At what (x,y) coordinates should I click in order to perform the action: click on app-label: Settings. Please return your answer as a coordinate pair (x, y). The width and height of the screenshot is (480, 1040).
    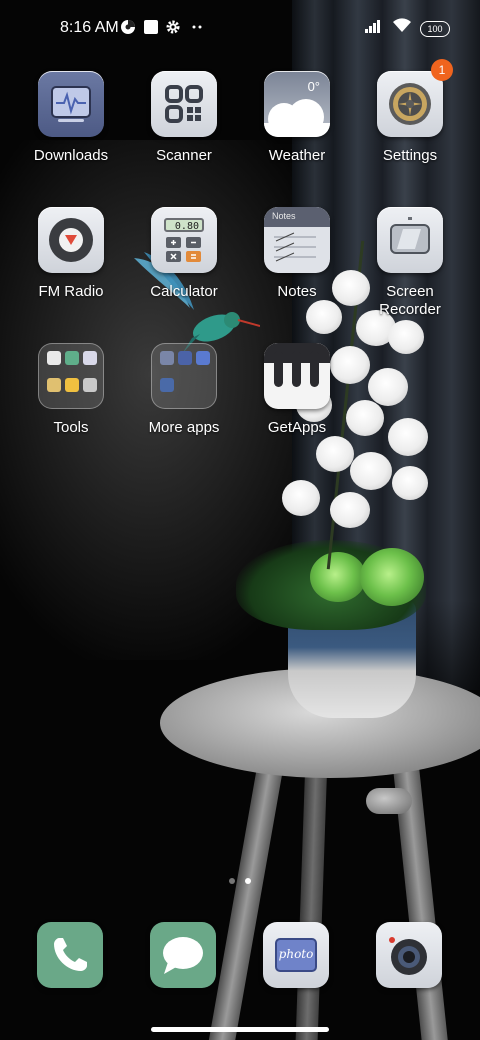
    Looking at the image, I should click on (410, 155).